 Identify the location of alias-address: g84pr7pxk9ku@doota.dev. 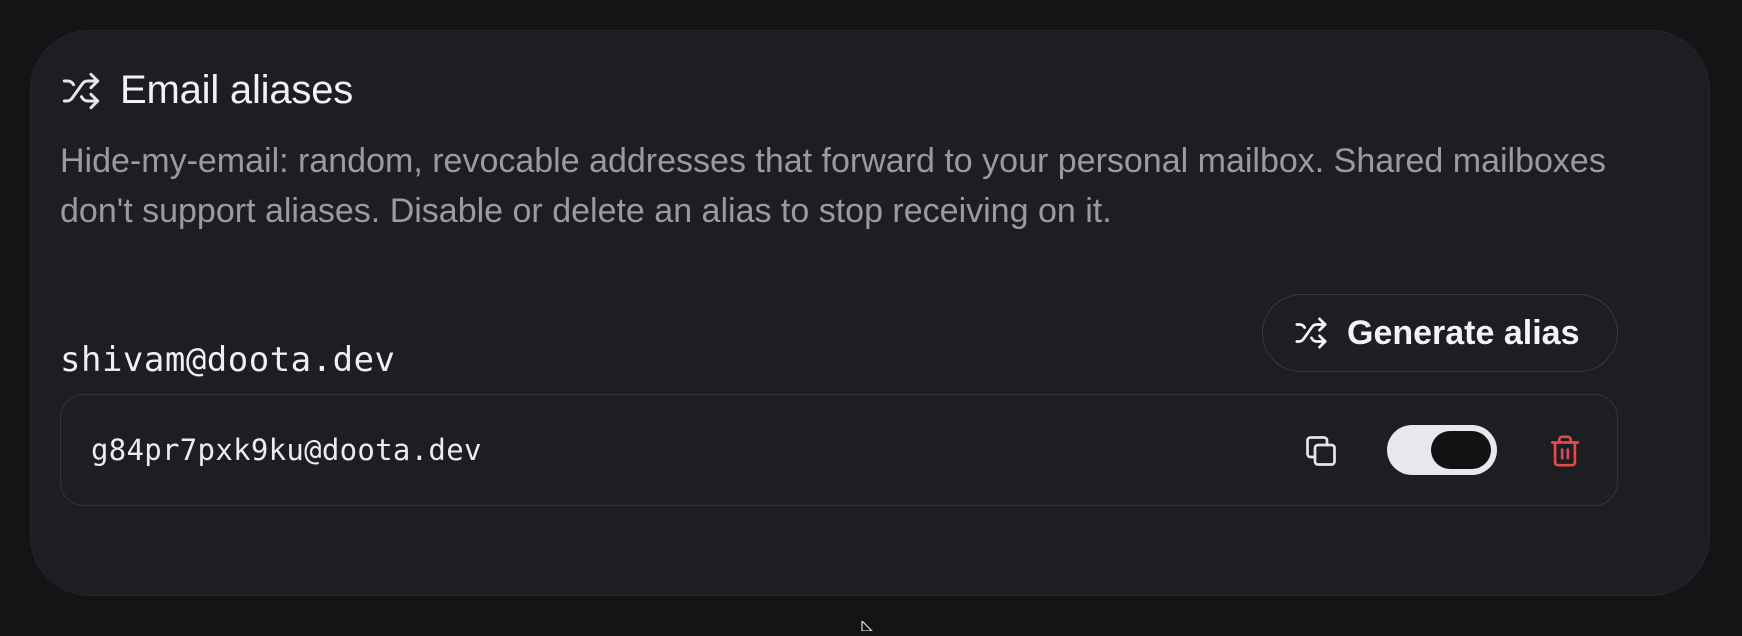
(286, 450).